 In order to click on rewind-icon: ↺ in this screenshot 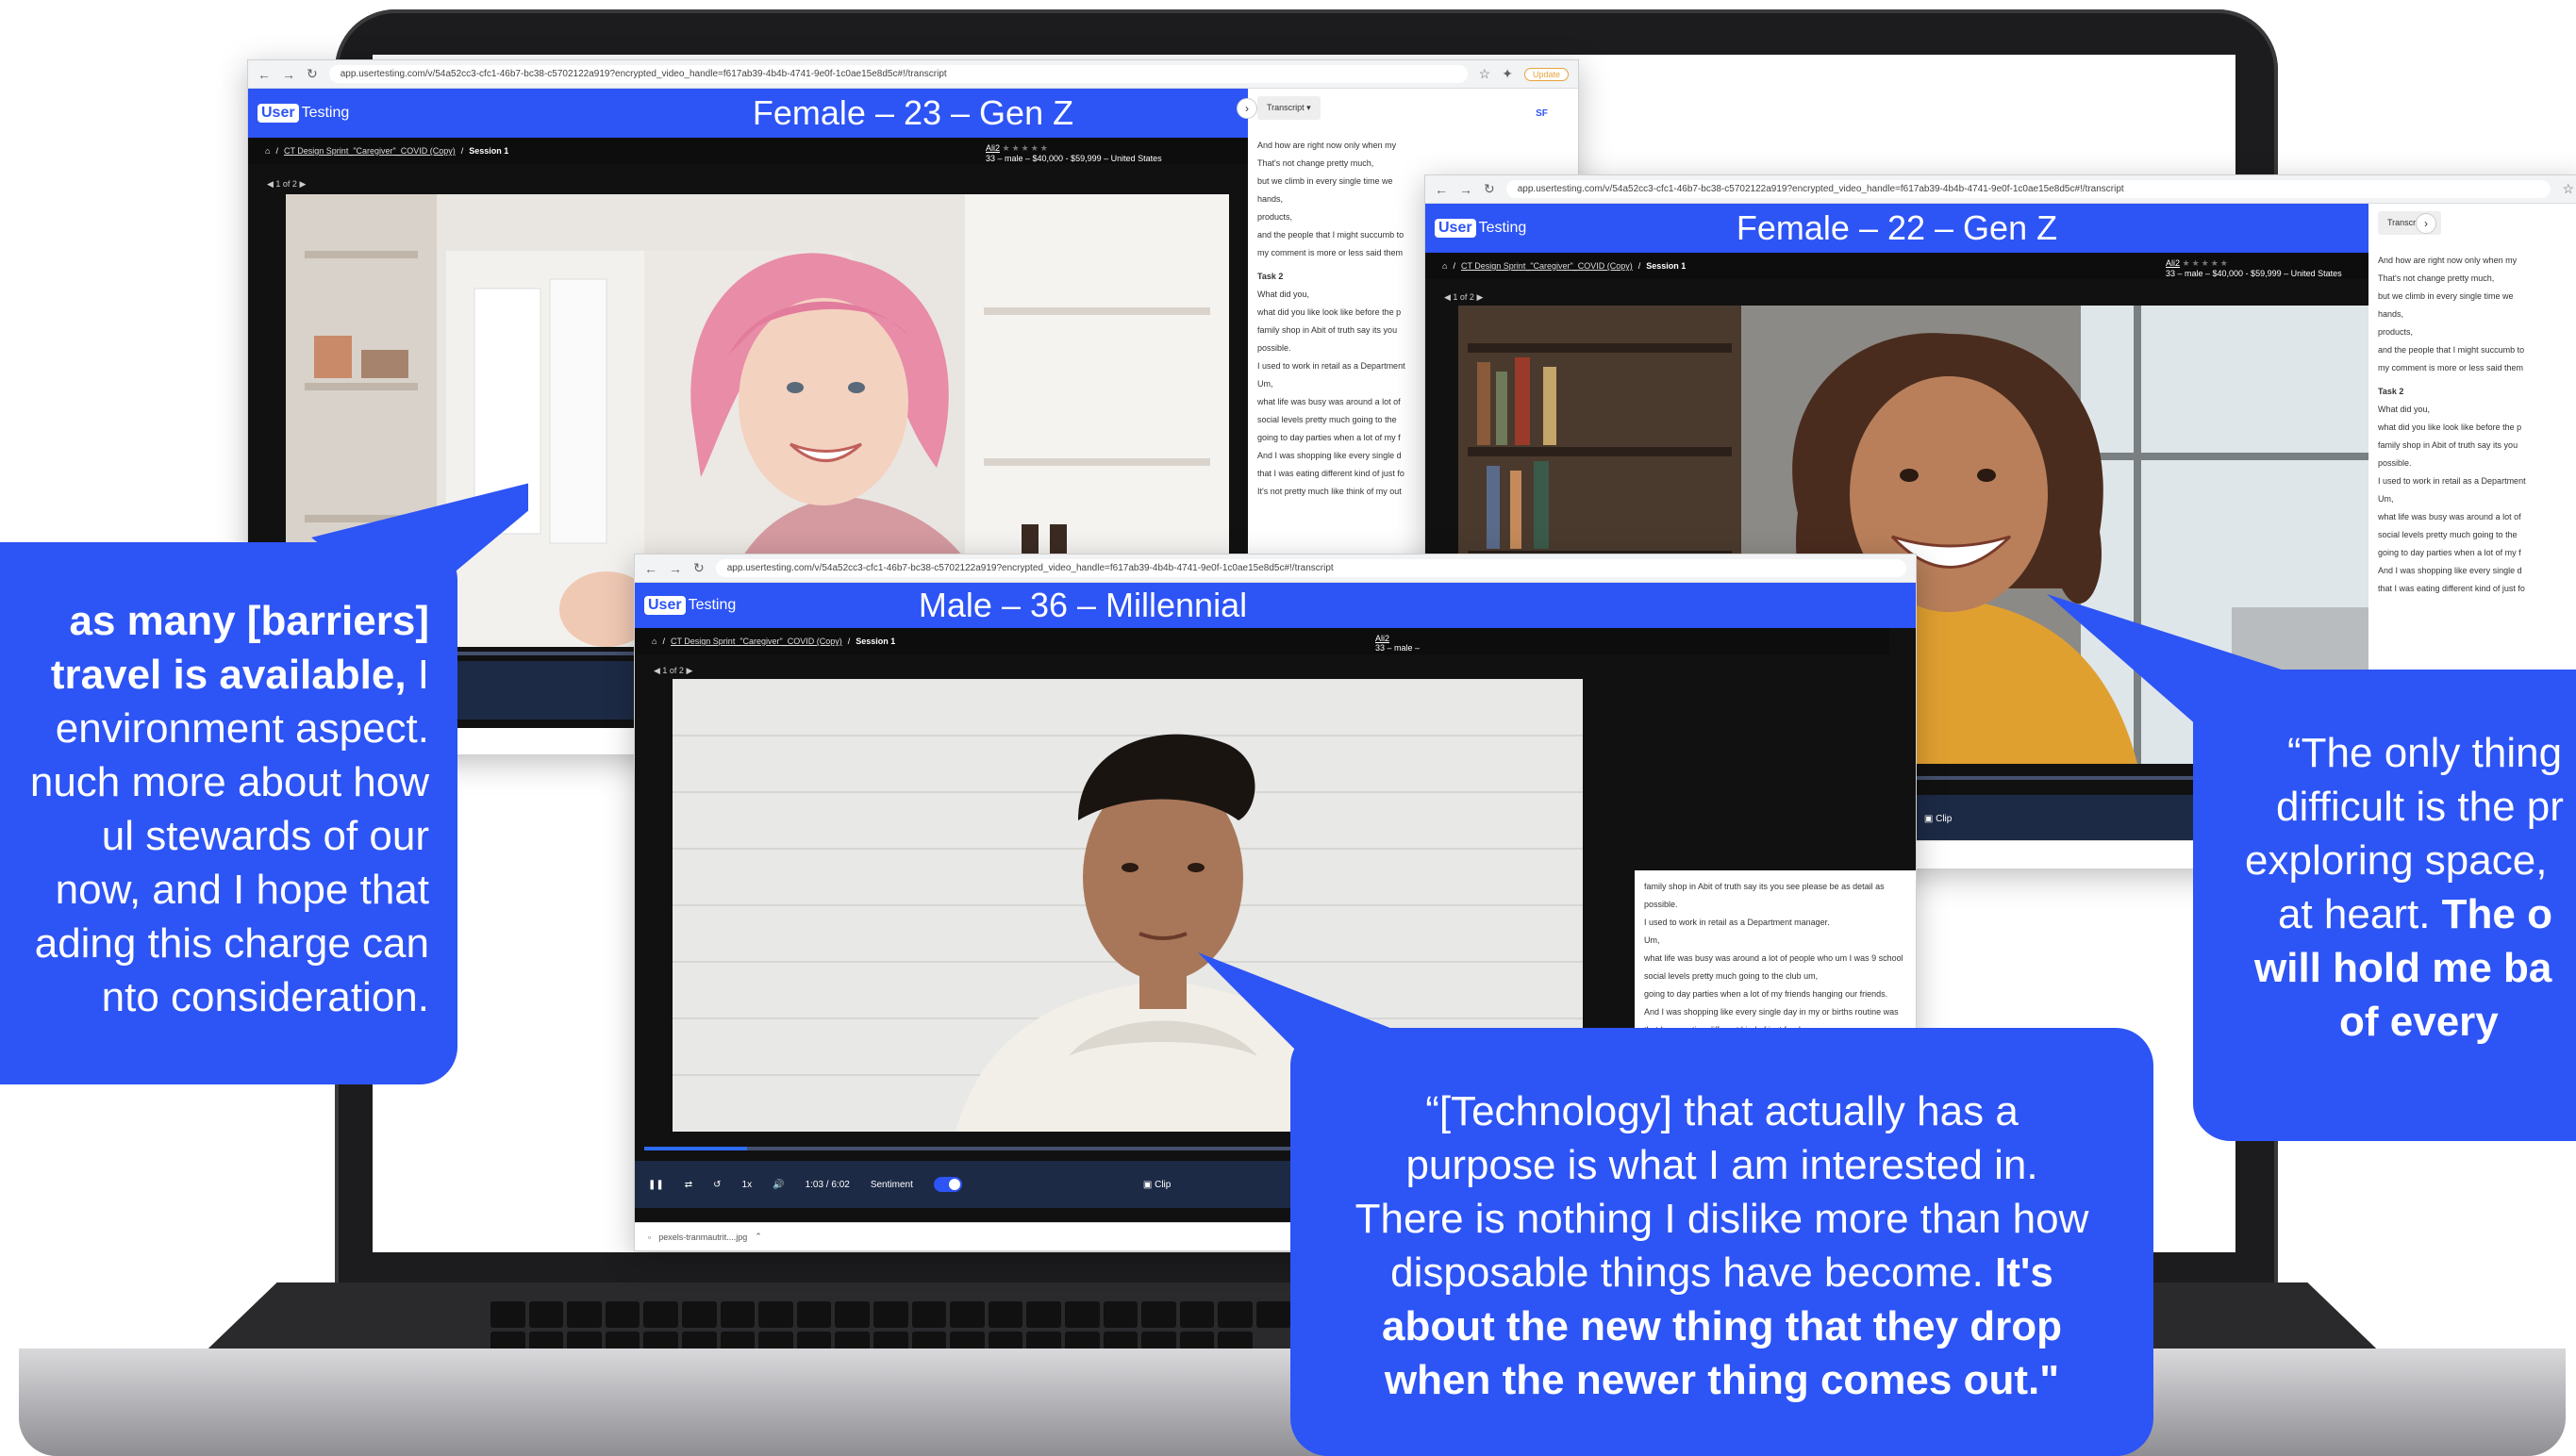, I will do `click(717, 1185)`.